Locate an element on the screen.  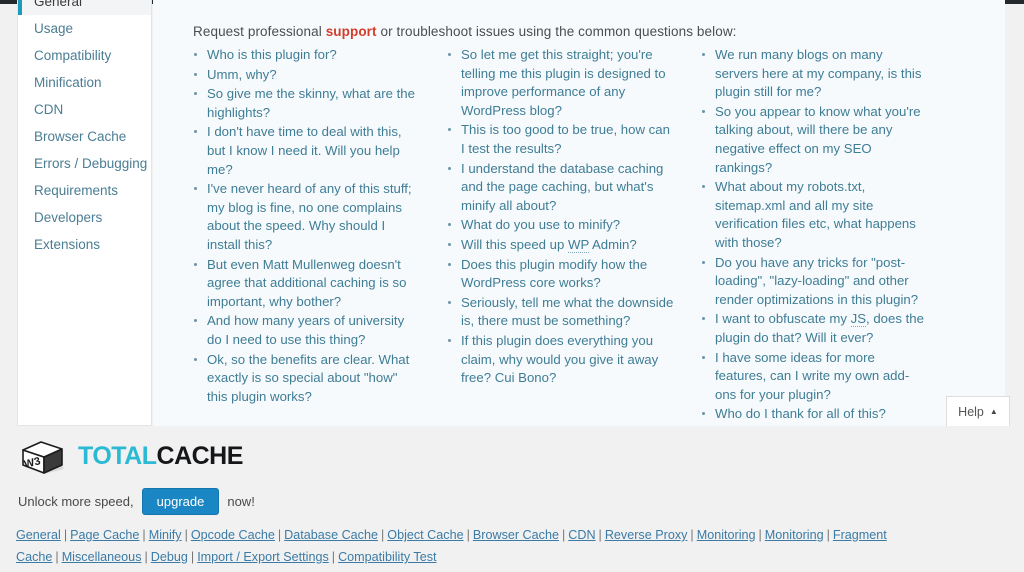
footer-link-database-cache: Database Cache is located at coordinates (331, 535).